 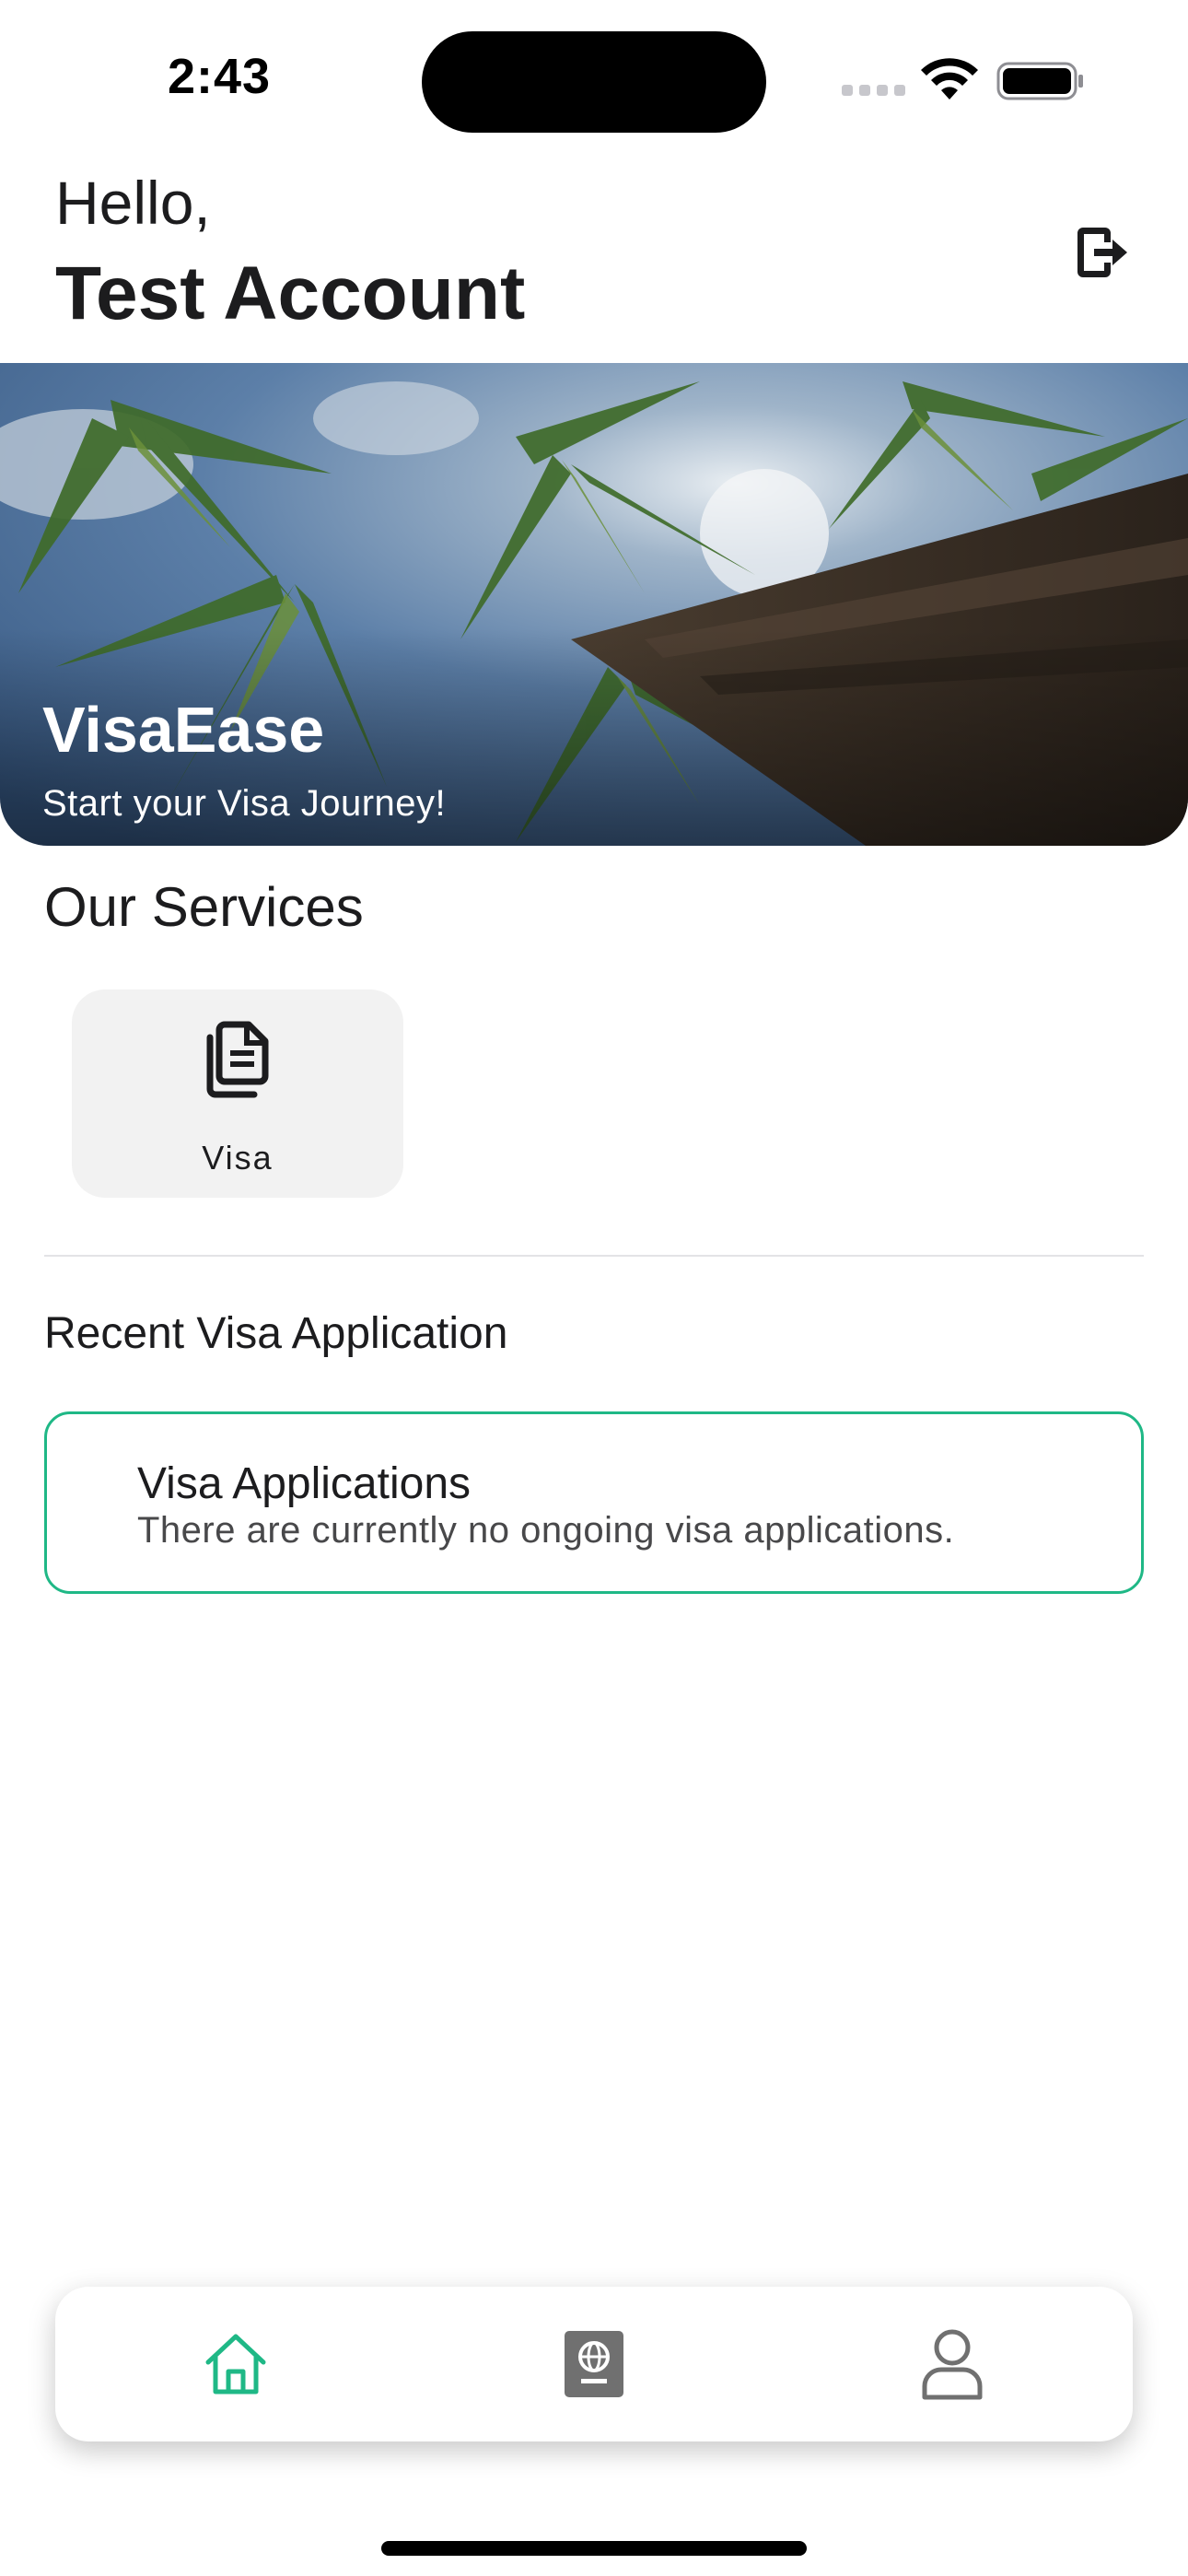 What do you see at coordinates (594, 2548) in the screenshot?
I see `home-indicator` at bounding box center [594, 2548].